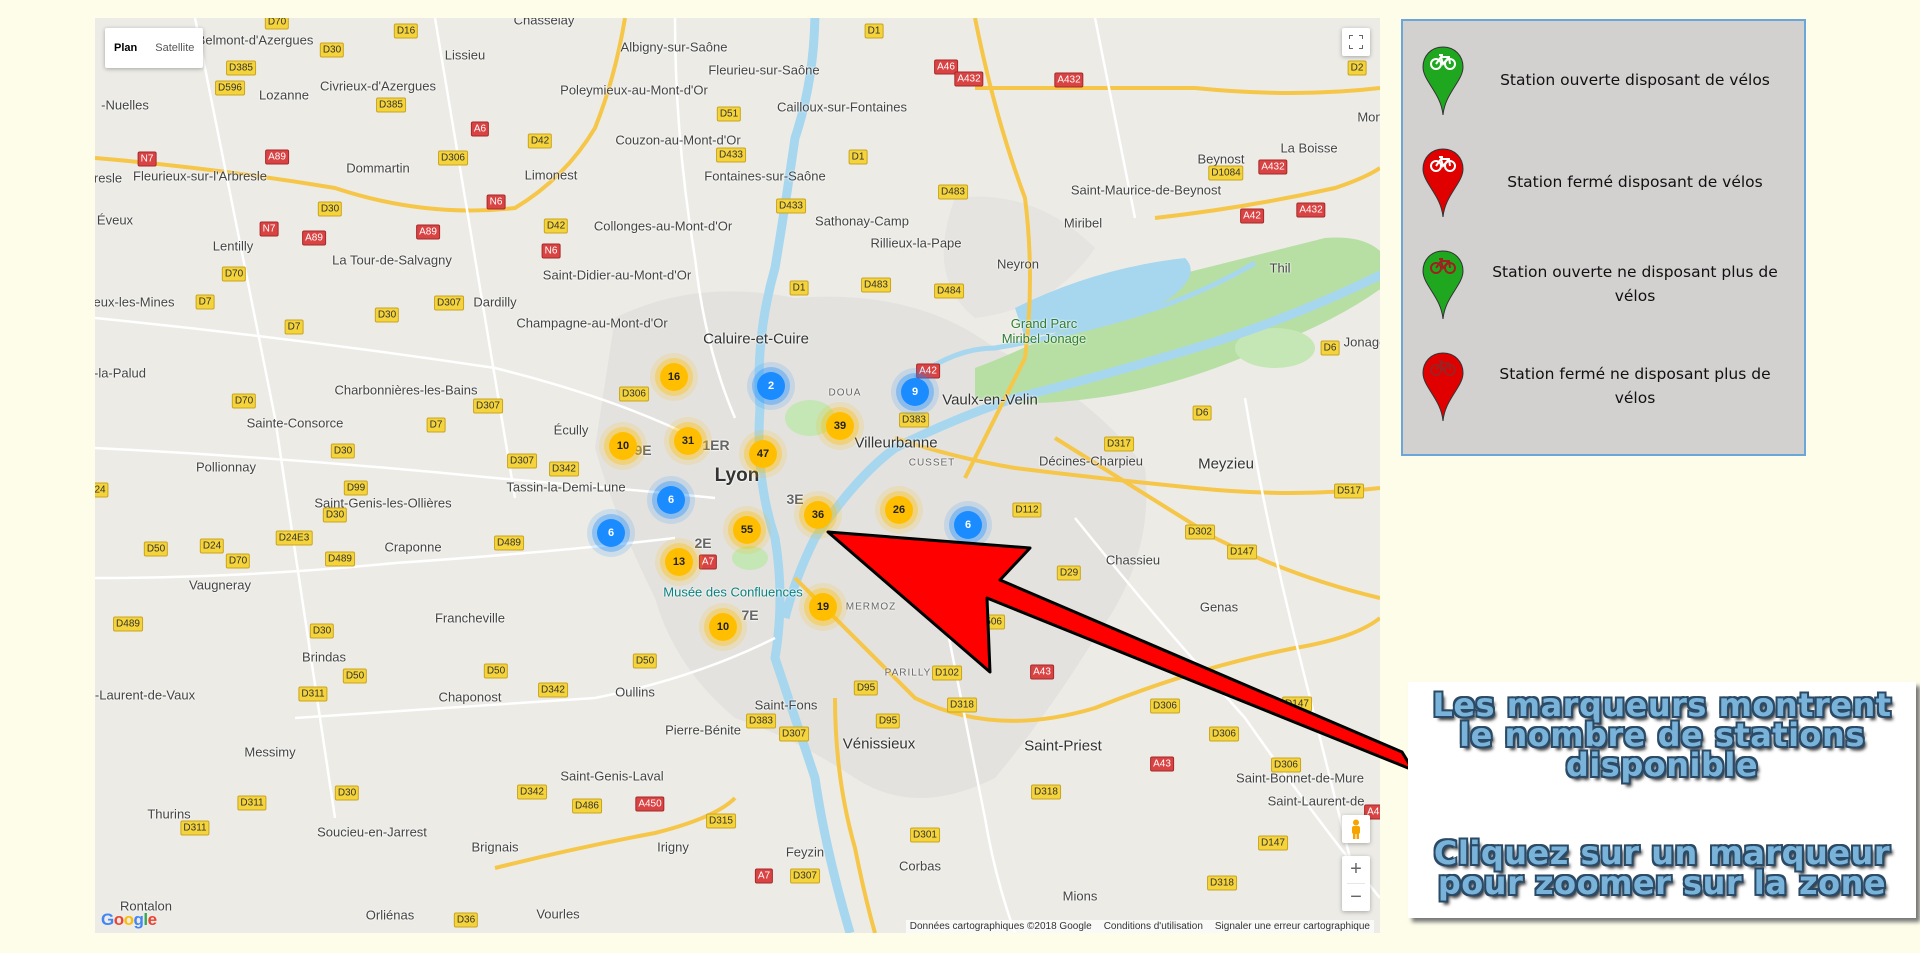 The width and height of the screenshot is (1920, 953). What do you see at coordinates (634, 90) in the screenshot?
I see `place-label: Poleymieux-au-Mont-d'Or` at bounding box center [634, 90].